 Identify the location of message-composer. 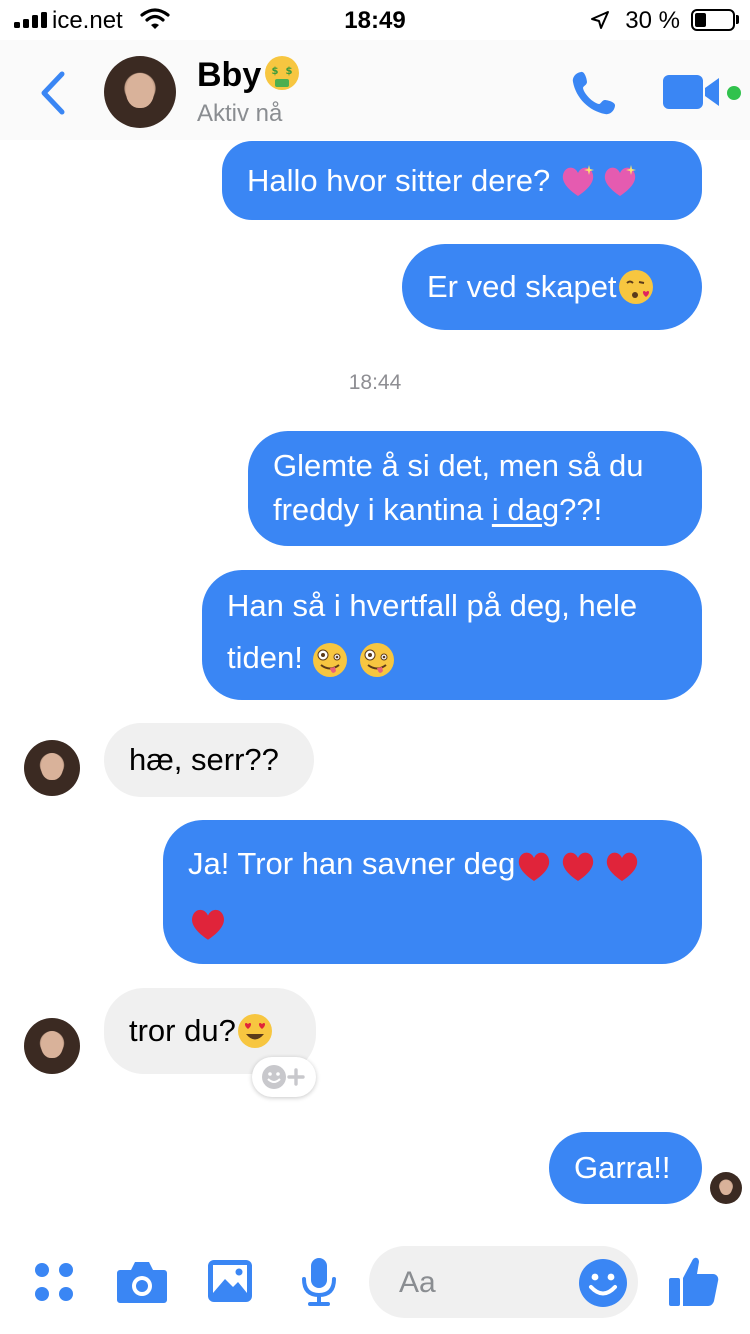
(503, 1282).